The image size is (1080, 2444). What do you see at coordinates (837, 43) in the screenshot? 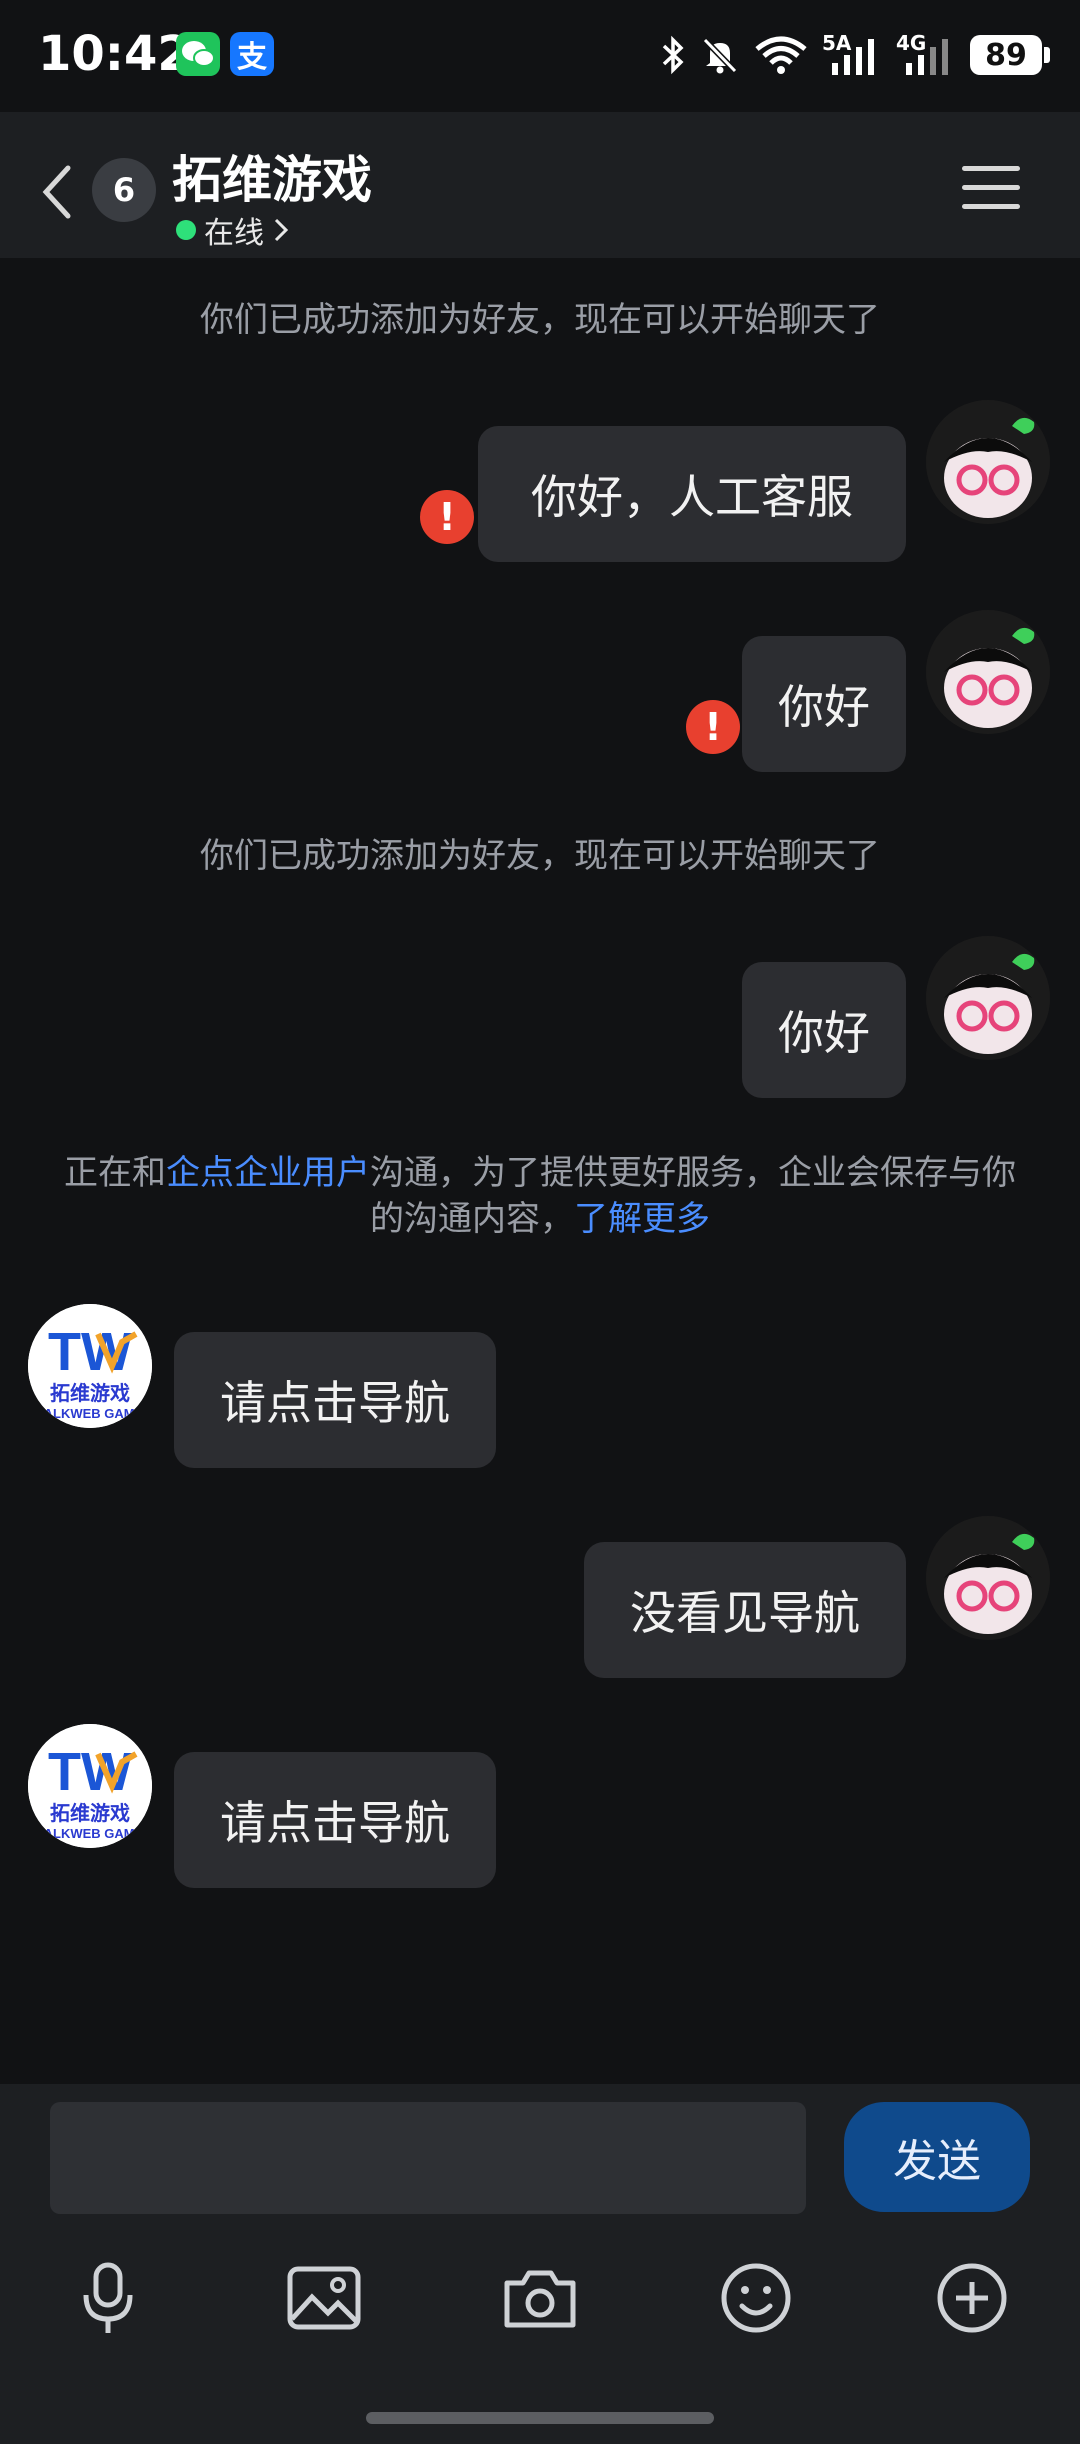
I see `network-label-5a: 5A` at bounding box center [837, 43].